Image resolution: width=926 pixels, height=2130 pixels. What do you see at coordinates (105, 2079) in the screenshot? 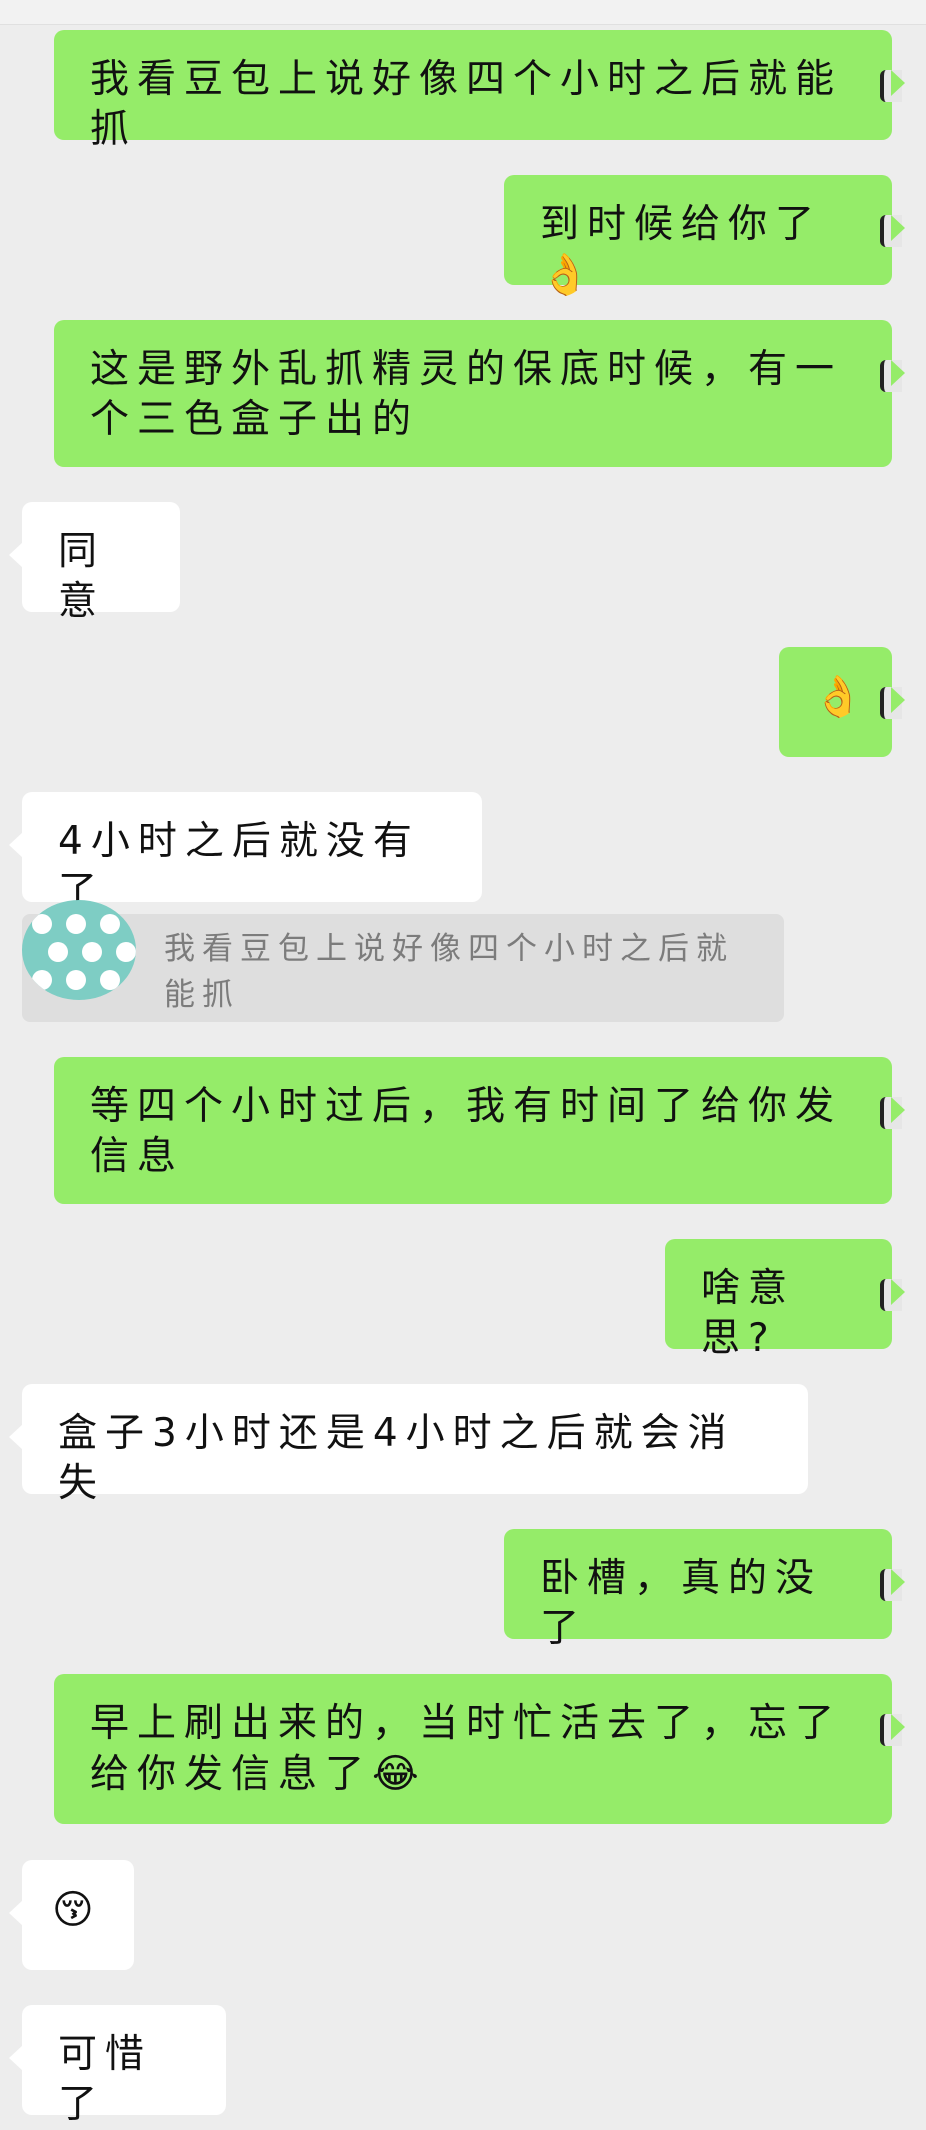
I see `message-text: 可惜了` at bounding box center [105, 2079].